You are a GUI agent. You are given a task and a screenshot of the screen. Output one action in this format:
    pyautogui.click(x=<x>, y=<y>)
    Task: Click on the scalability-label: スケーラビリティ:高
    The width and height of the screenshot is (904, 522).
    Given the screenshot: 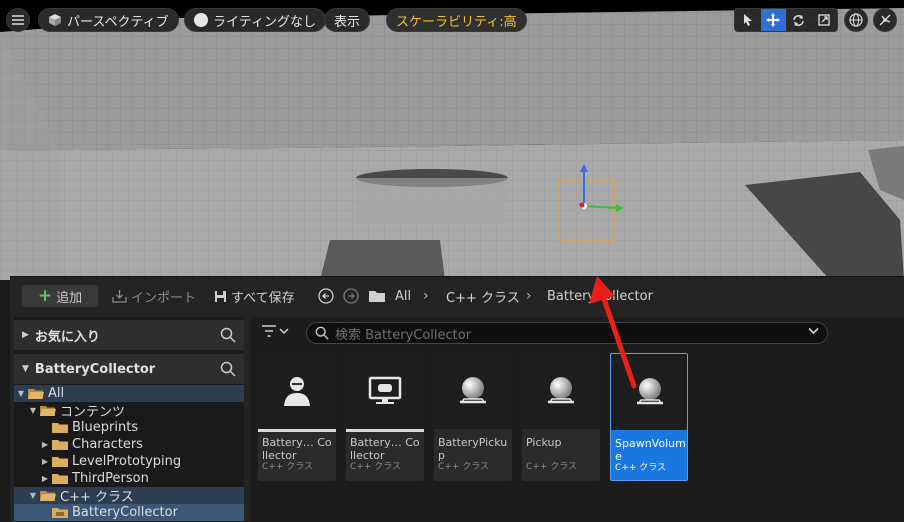 What is the action you would take?
    pyautogui.click(x=456, y=22)
    